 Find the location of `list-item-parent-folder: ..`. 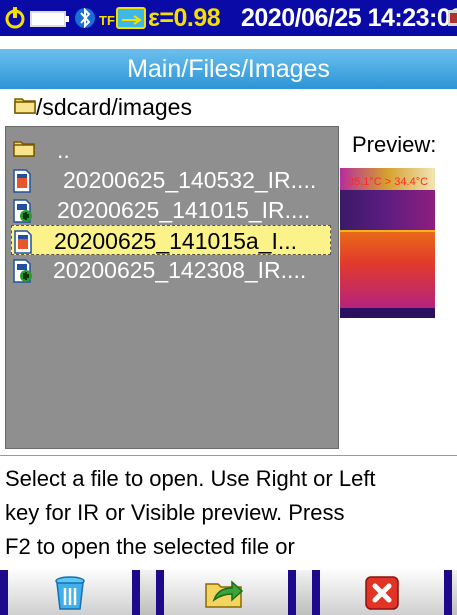

list-item-parent-folder: .. is located at coordinates (171, 150).